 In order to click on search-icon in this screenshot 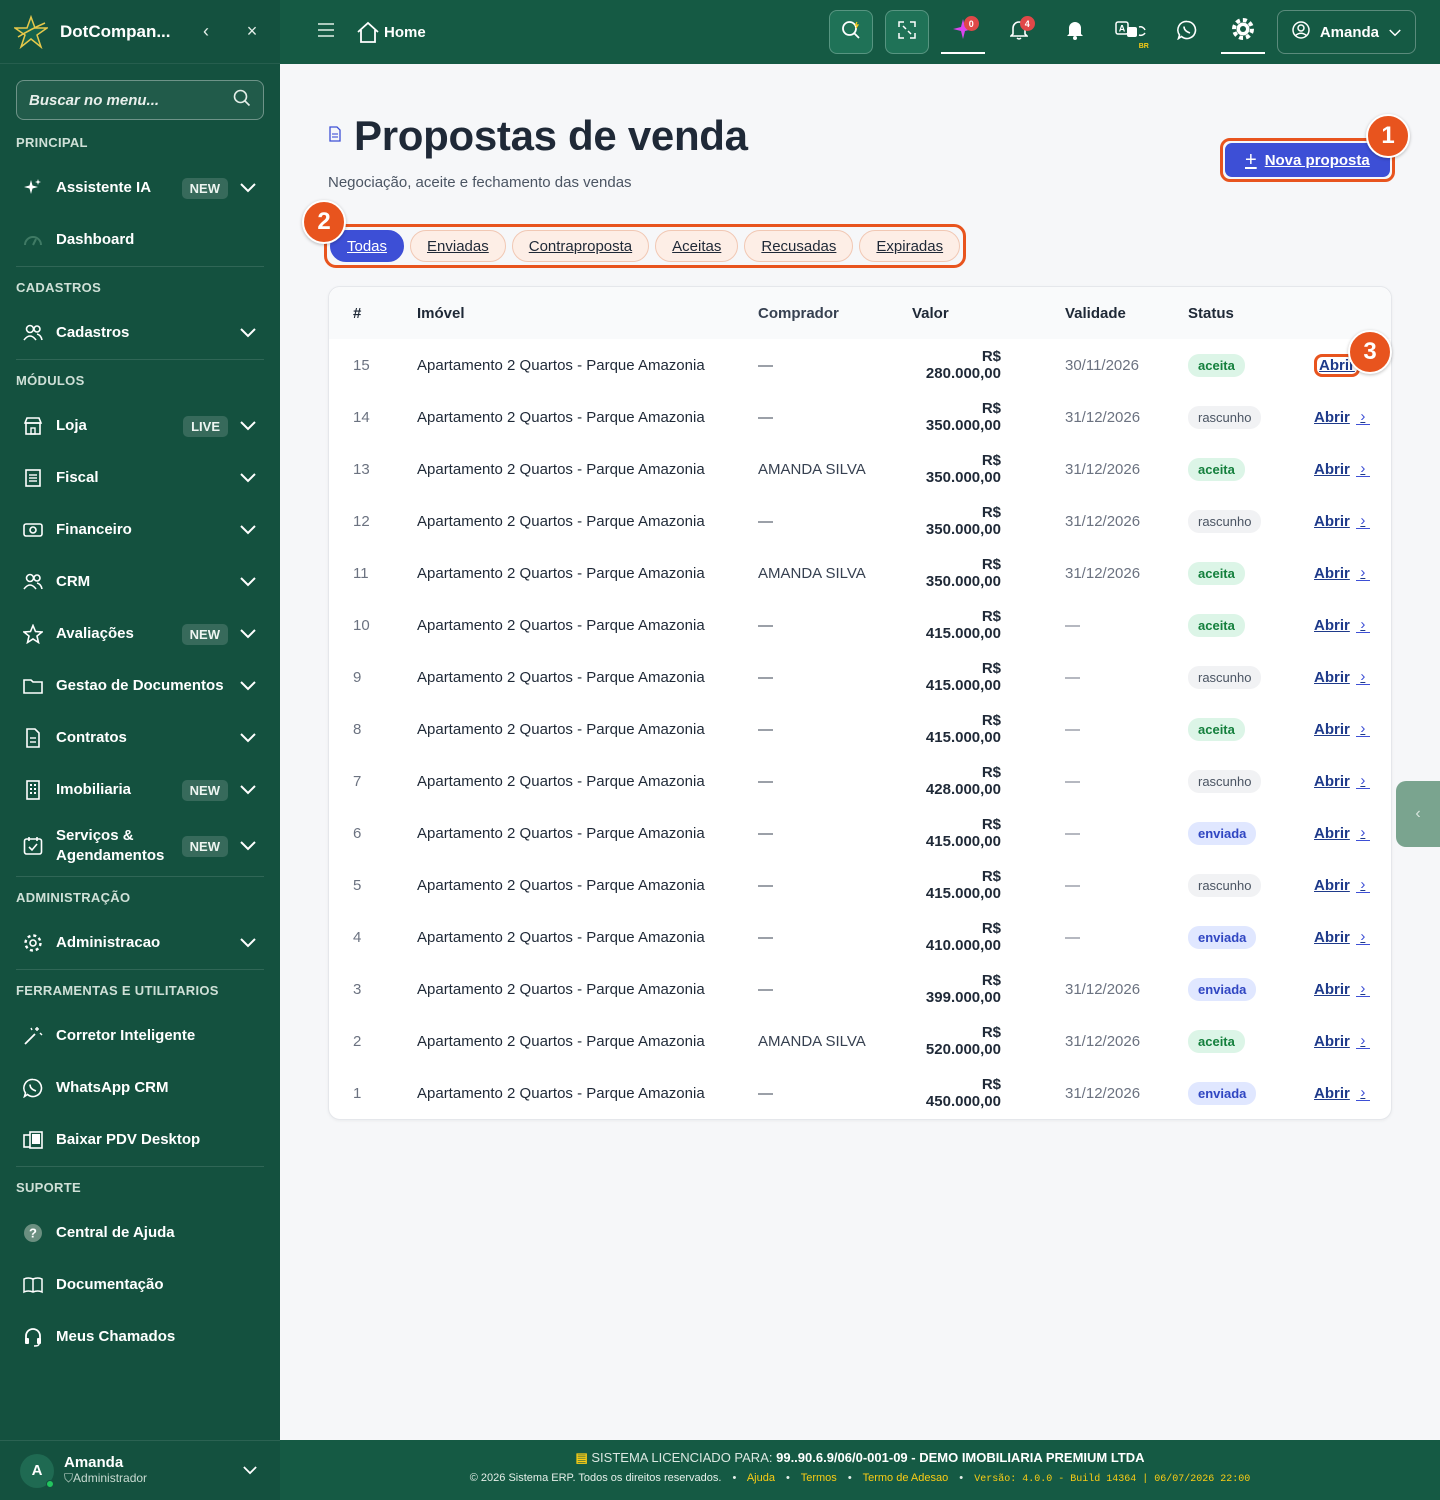, I will do `click(242, 100)`.